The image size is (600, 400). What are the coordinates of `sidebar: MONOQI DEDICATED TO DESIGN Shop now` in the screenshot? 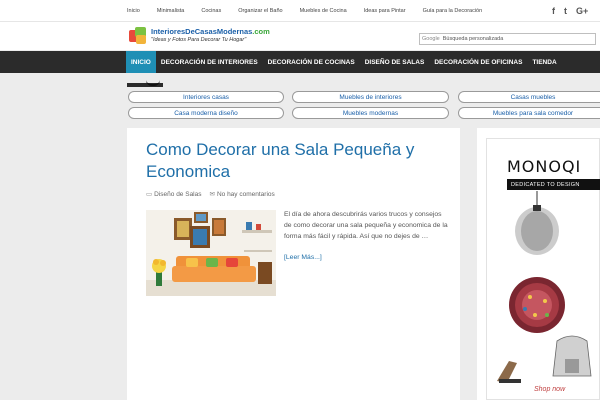 It's located at (538, 264).